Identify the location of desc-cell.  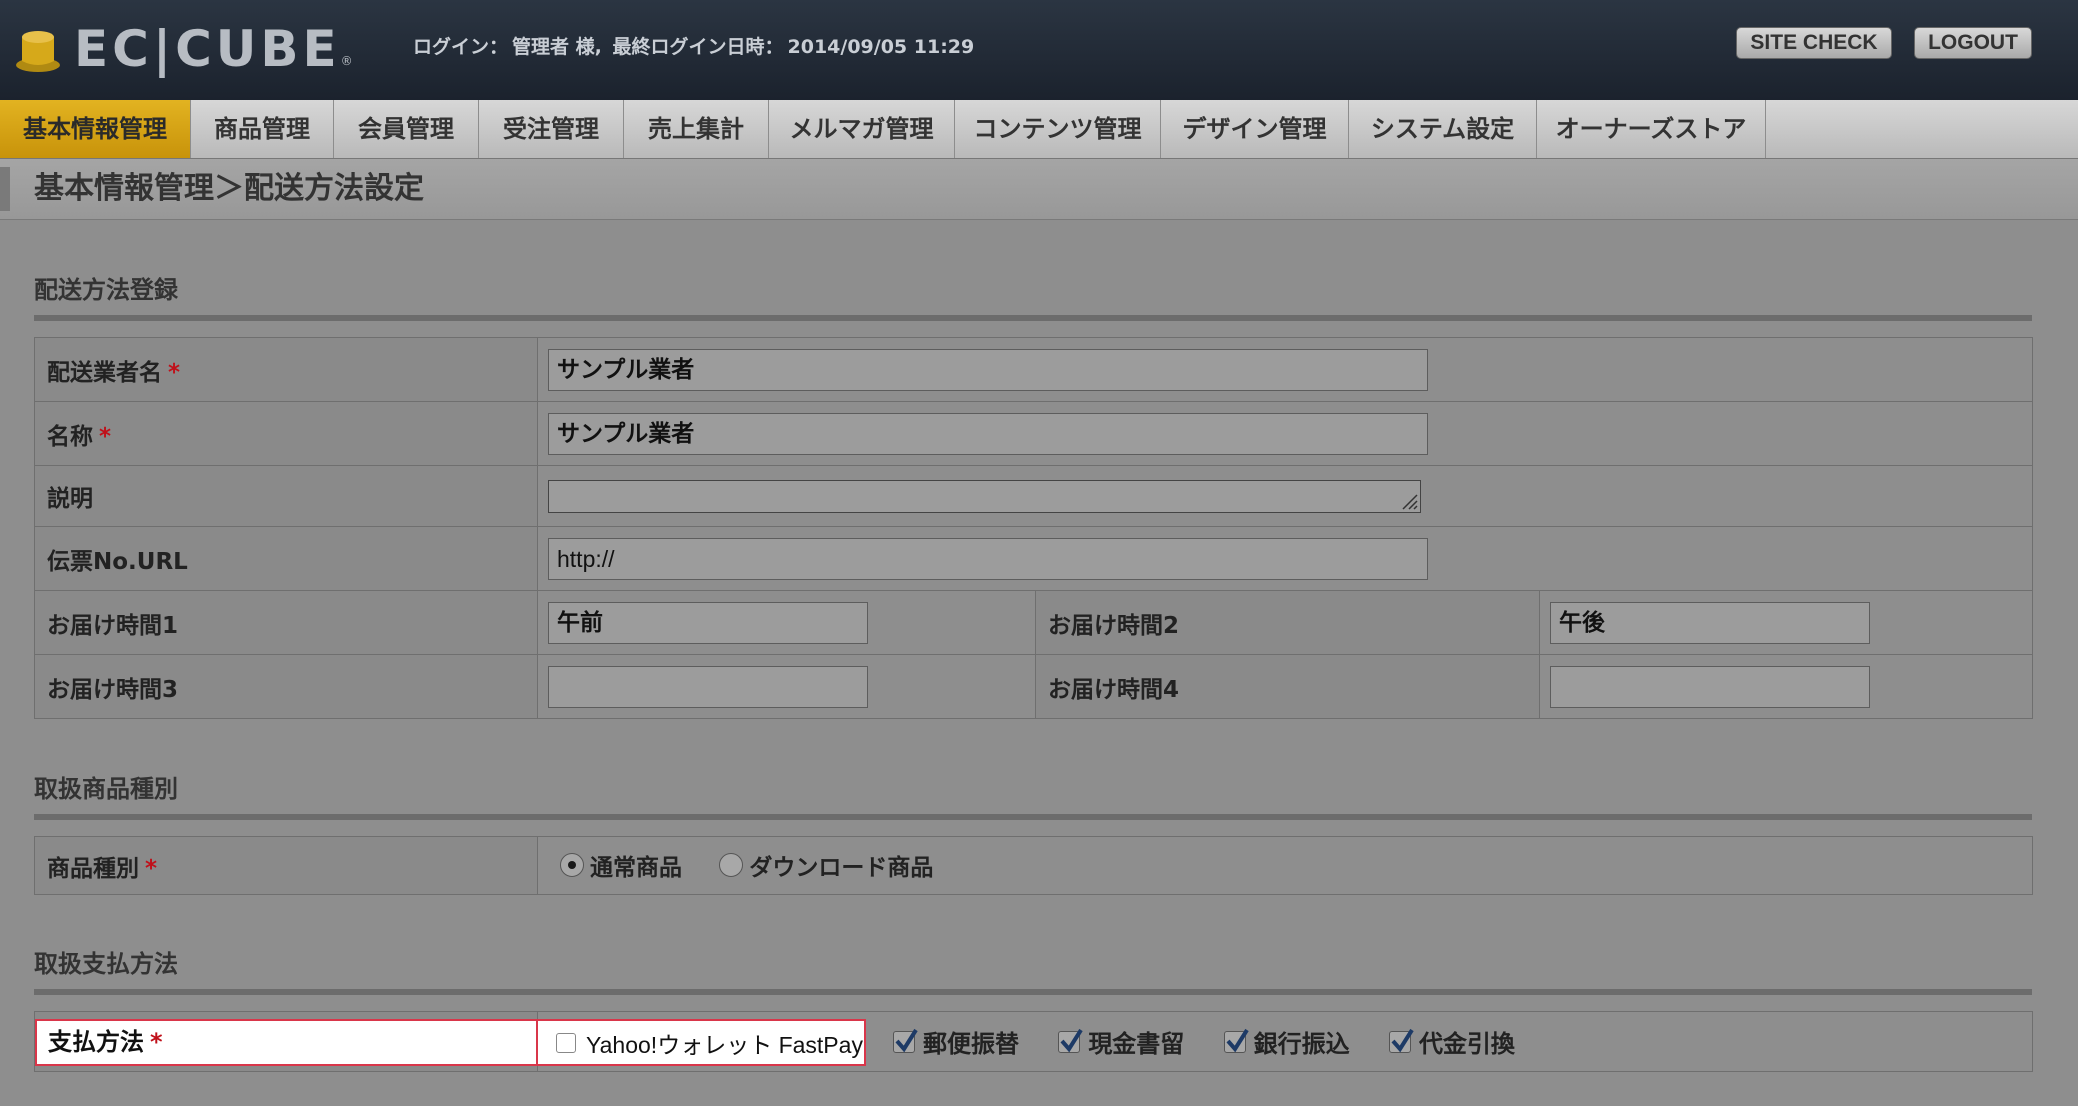
(1285, 496).